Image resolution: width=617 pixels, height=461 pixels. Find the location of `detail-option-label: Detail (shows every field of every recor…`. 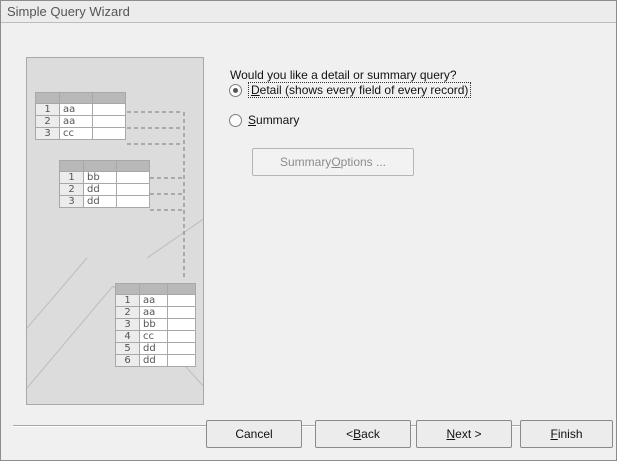

detail-option-label: Detail (shows every field of every recor… is located at coordinates (360, 90).